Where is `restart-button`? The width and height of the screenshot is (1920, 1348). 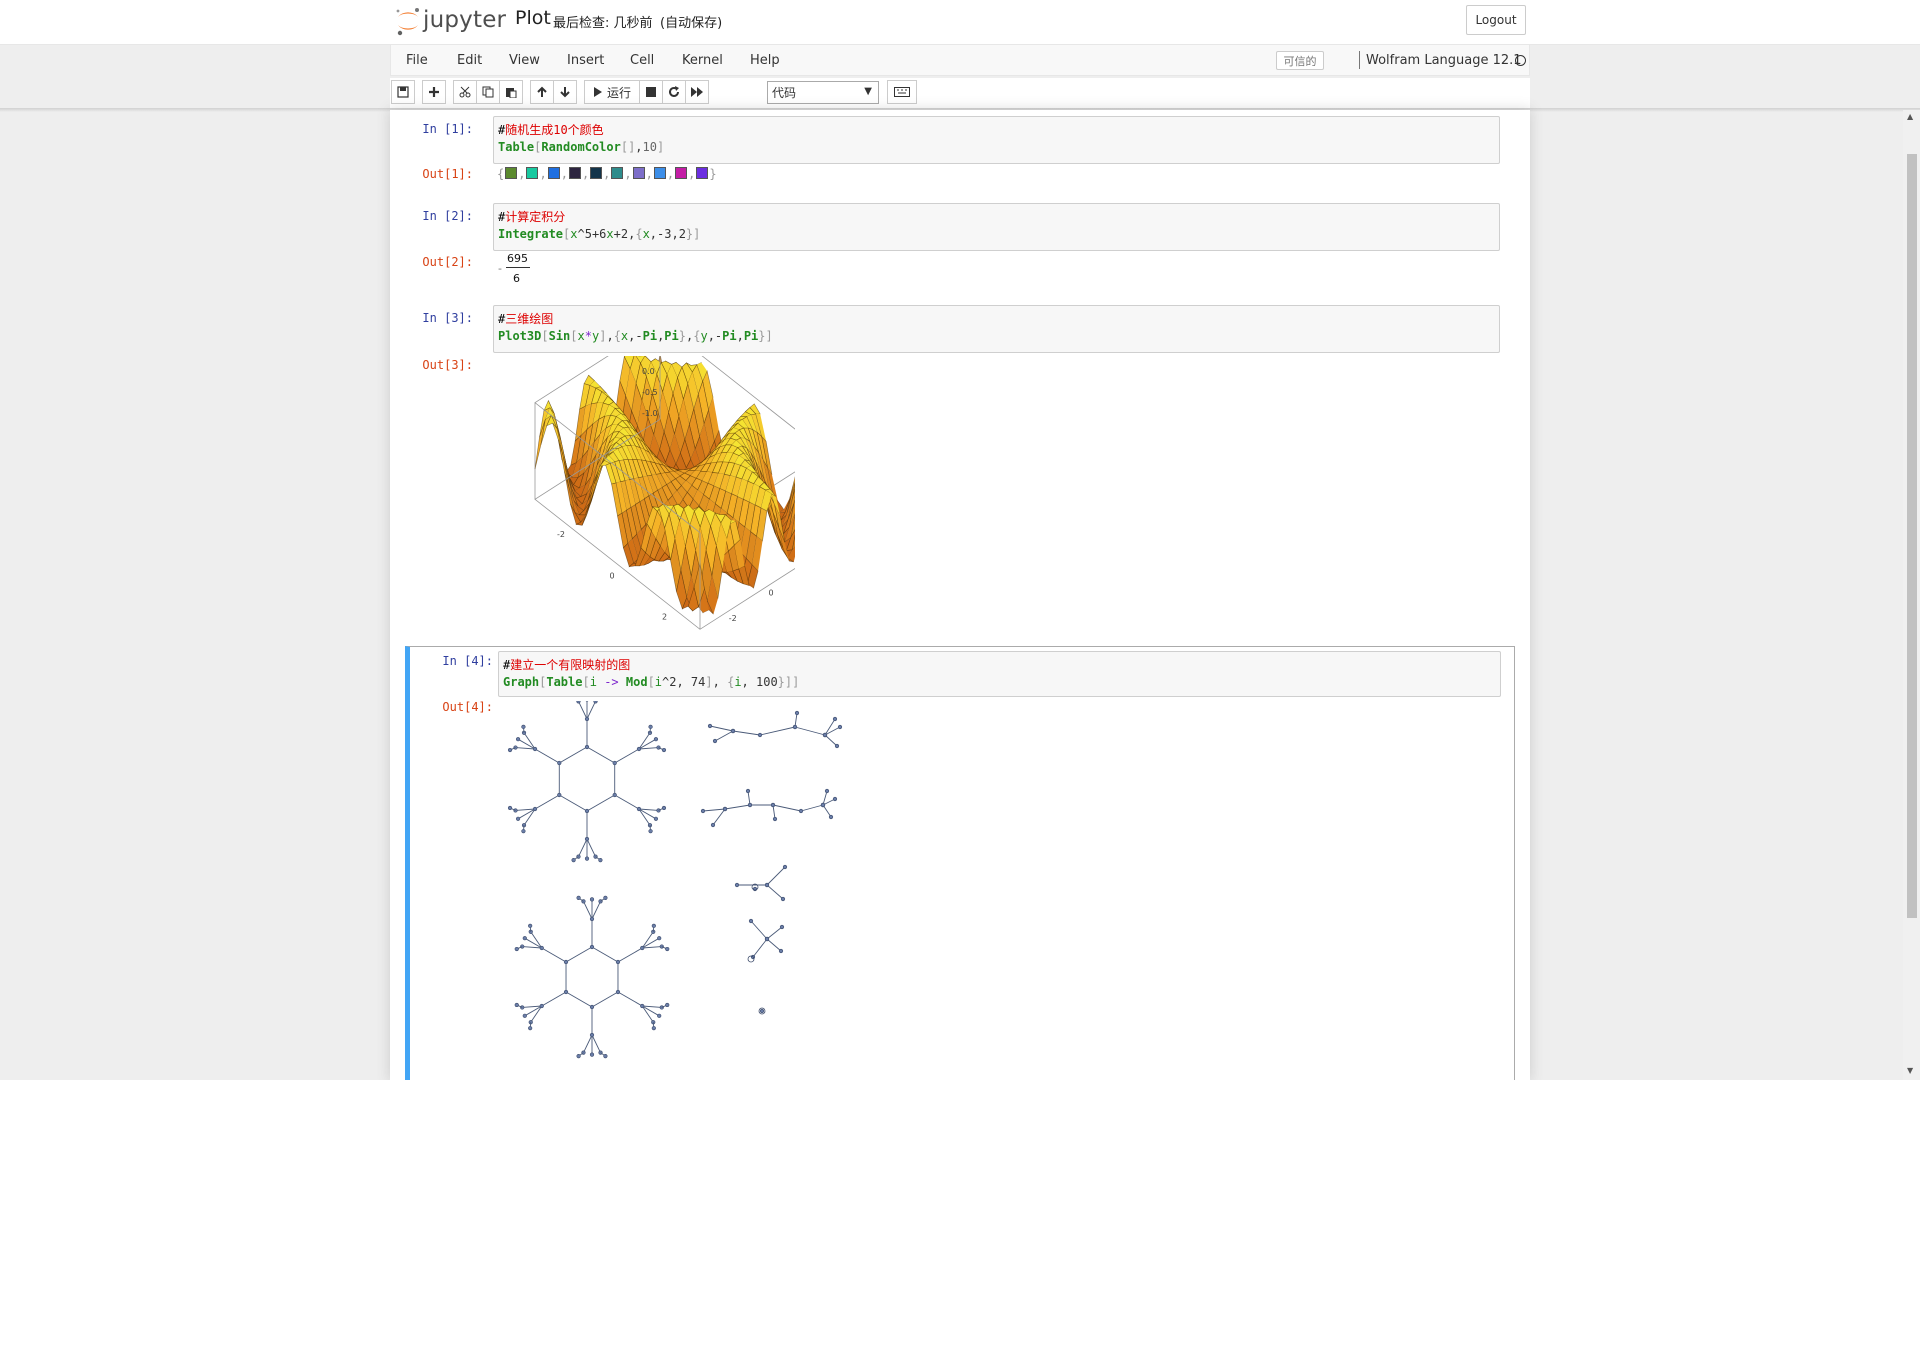 restart-button is located at coordinates (674, 92).